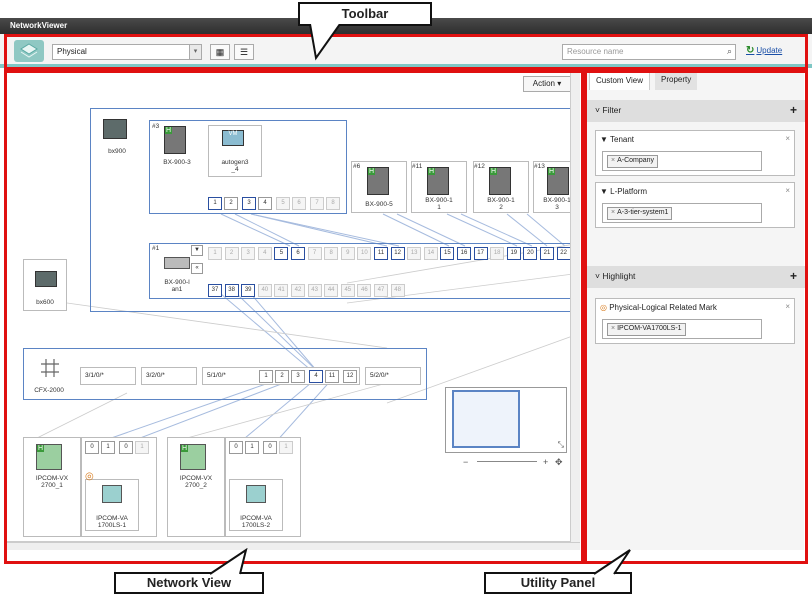  Describe the element at coordinates (325, 42) in the screenshot. I see `toolbar-callout-pointer` at that location.